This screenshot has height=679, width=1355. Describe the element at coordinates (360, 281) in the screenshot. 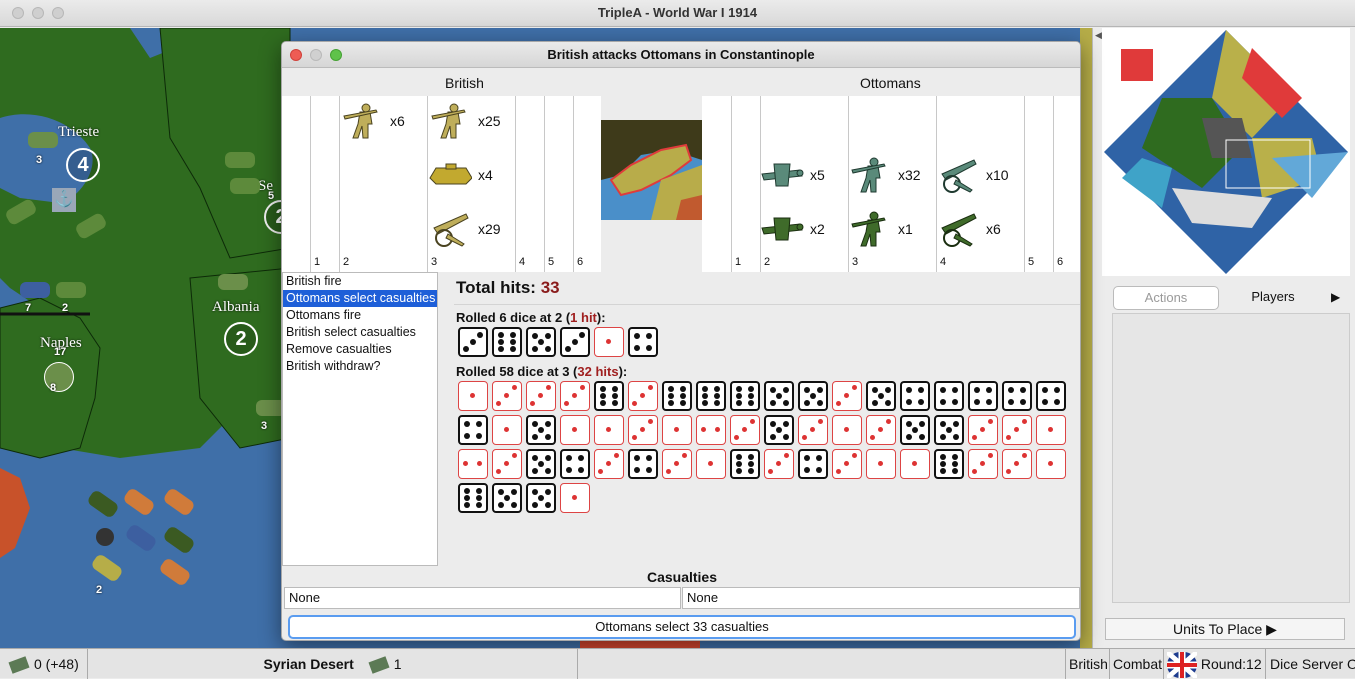

I see `step-british-fire: British fire` at that location.